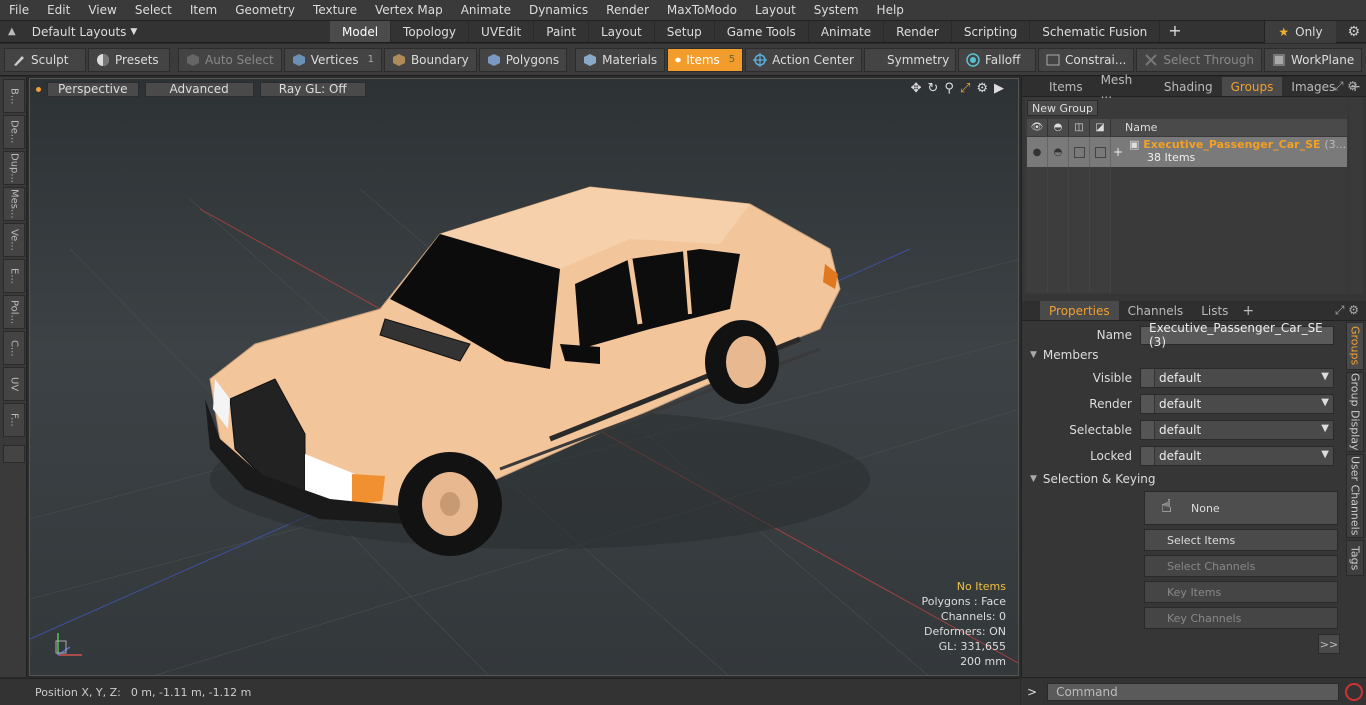  I want to click on record-icon, so click(1354, 691).